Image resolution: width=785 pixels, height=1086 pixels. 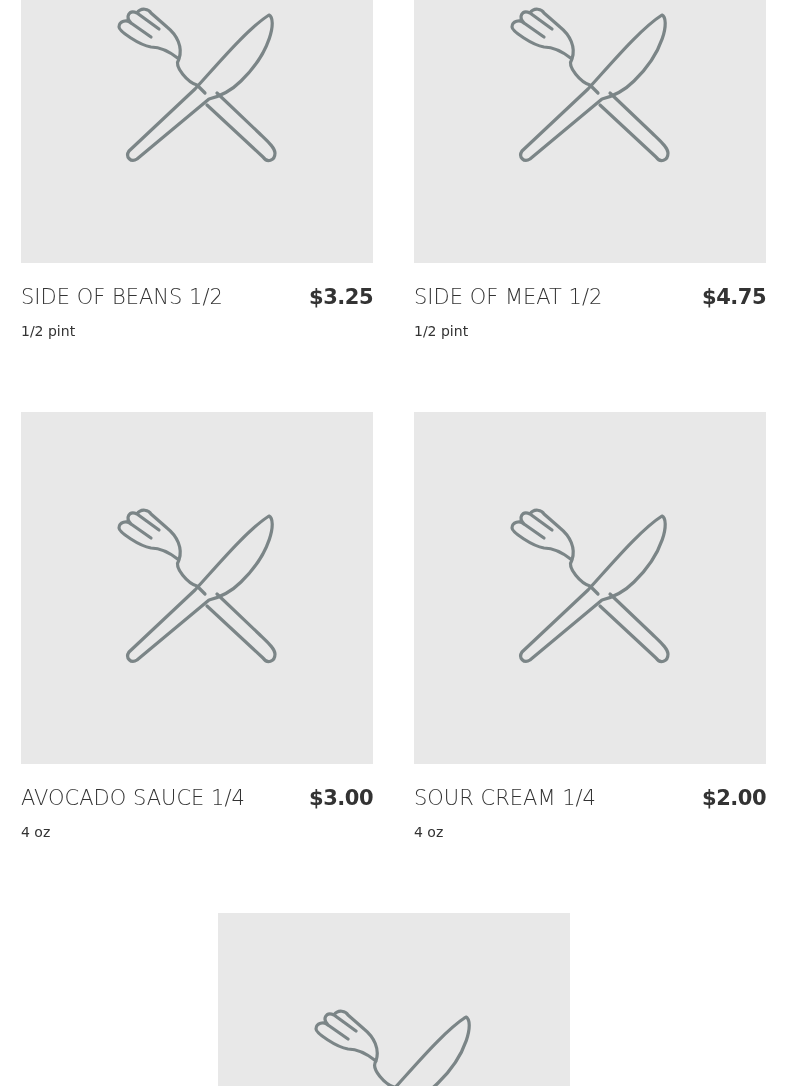 I want to click on item-price: $4.75, so click(x=734, y=297).